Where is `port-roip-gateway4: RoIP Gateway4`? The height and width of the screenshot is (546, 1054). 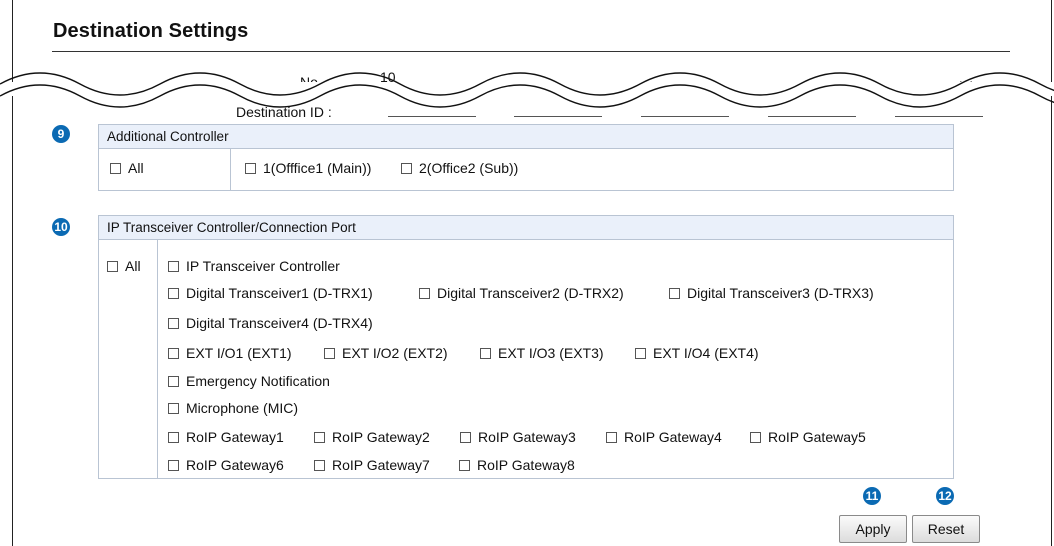
port-roip-gateway4: RoIP Gateway4 is located at coordinates (664, 437).